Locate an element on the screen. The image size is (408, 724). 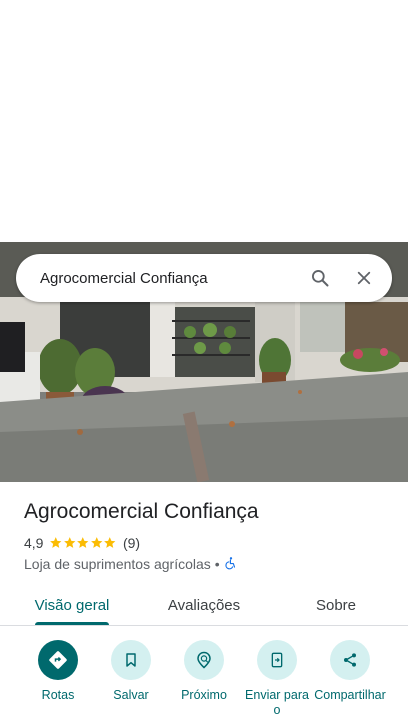
nearby-button: Próximo is located at coordinates (204, 671).